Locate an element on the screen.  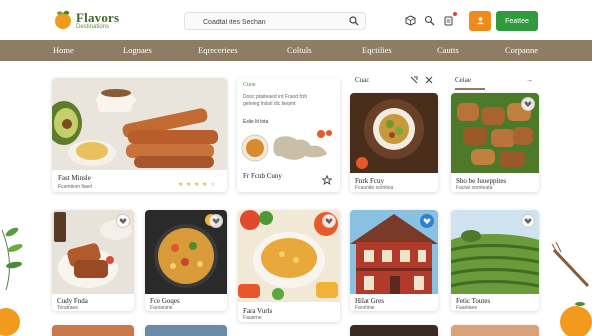
dish-recipe-card: Fnrk Fcuy Fcaunite sorntioa is located at coordinates (394, 142).